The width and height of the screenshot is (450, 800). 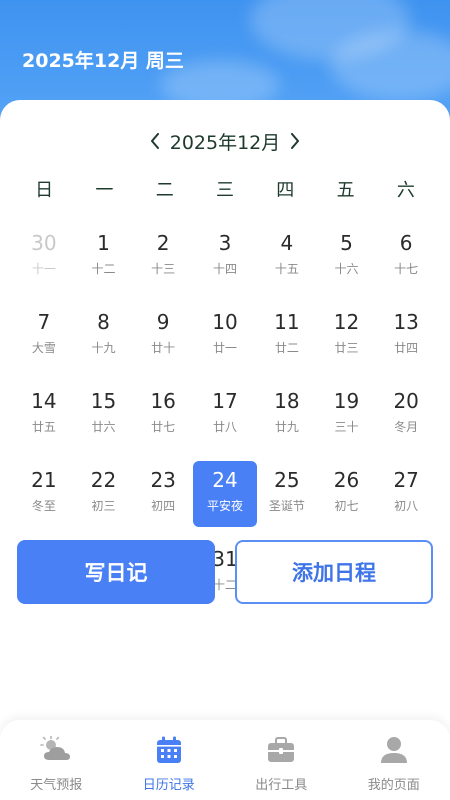 I want to click on calendar-day: 19 三十, so click(x=347, y=425).